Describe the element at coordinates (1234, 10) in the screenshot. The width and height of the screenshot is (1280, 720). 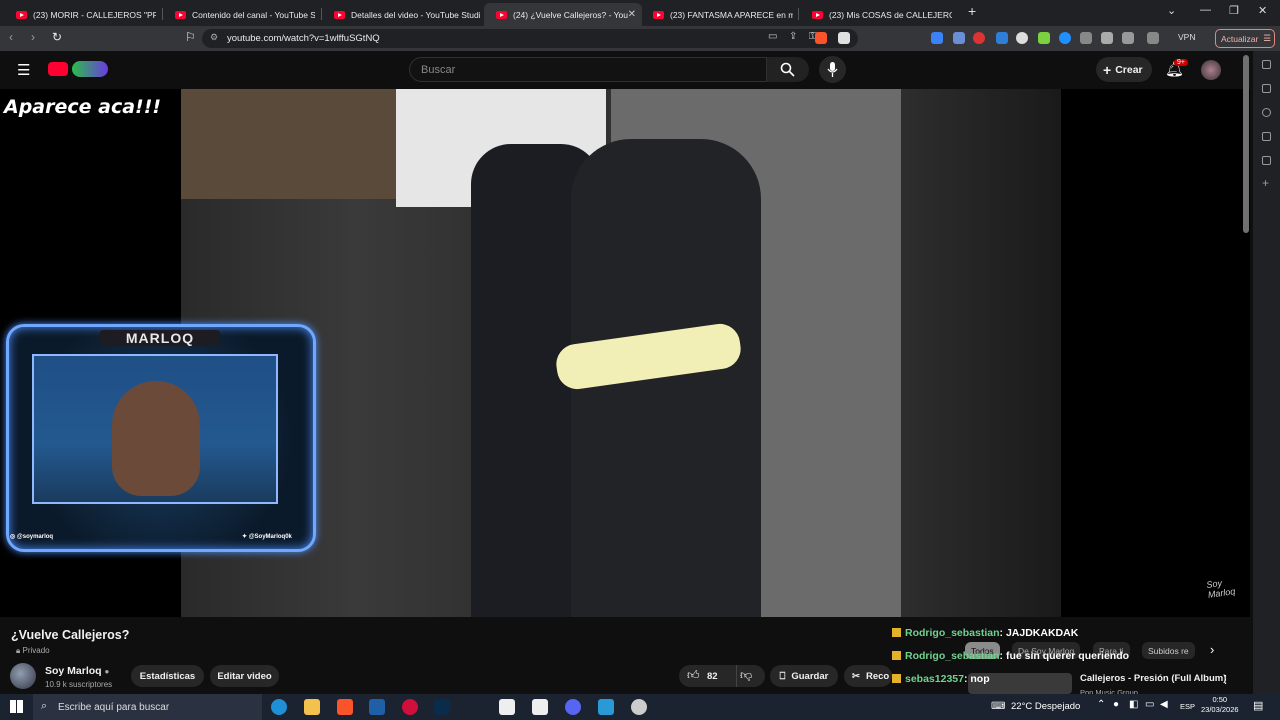
I see `maximize-icon: ❐` at that location.